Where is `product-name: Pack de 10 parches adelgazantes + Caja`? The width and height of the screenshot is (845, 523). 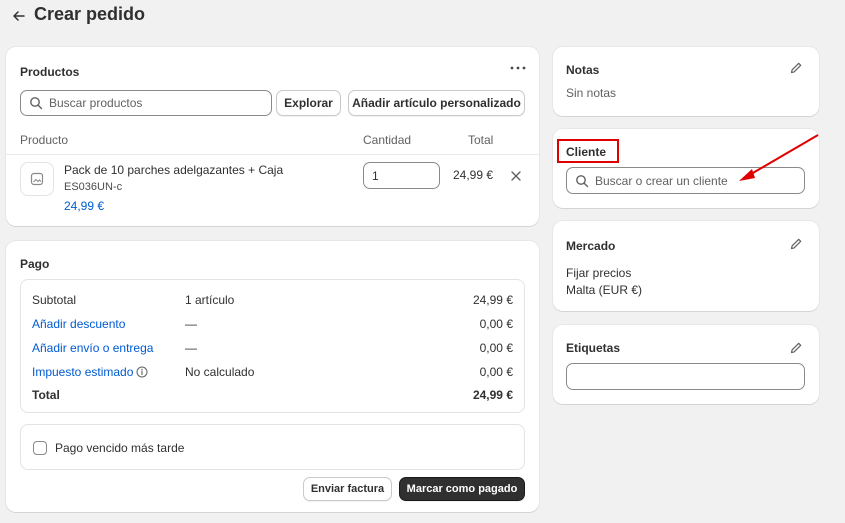
product-name: Pack de 10 parches adelgazantes + Caja is located at coordinates (174, 170).